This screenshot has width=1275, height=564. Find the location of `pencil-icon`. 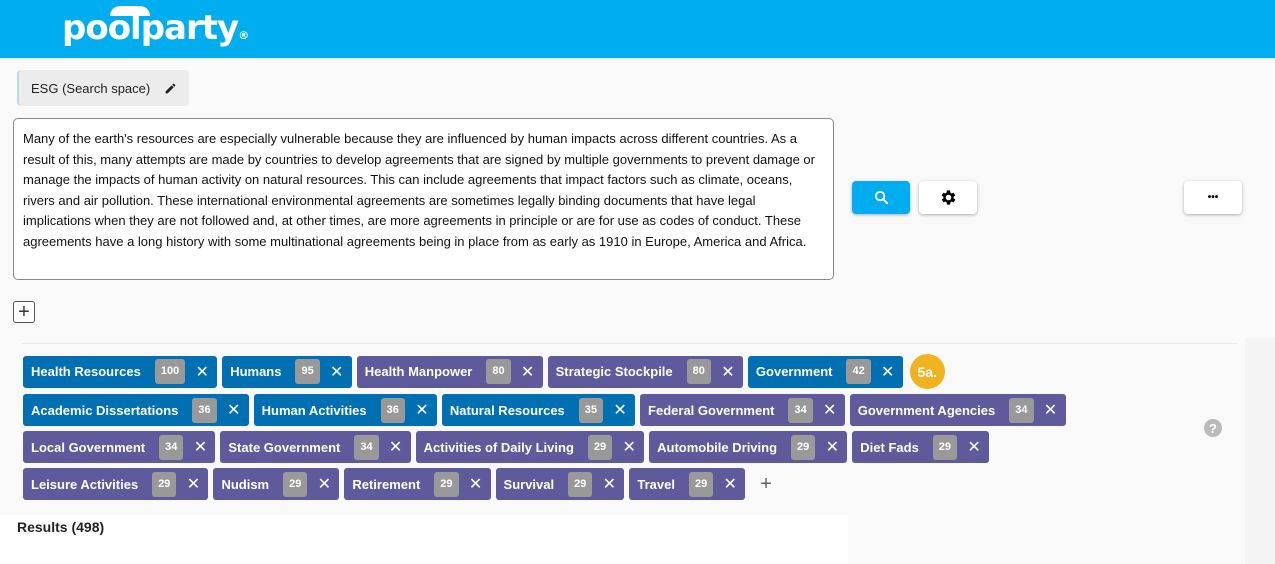

pencil-icon is located at coordinates (170, 88).